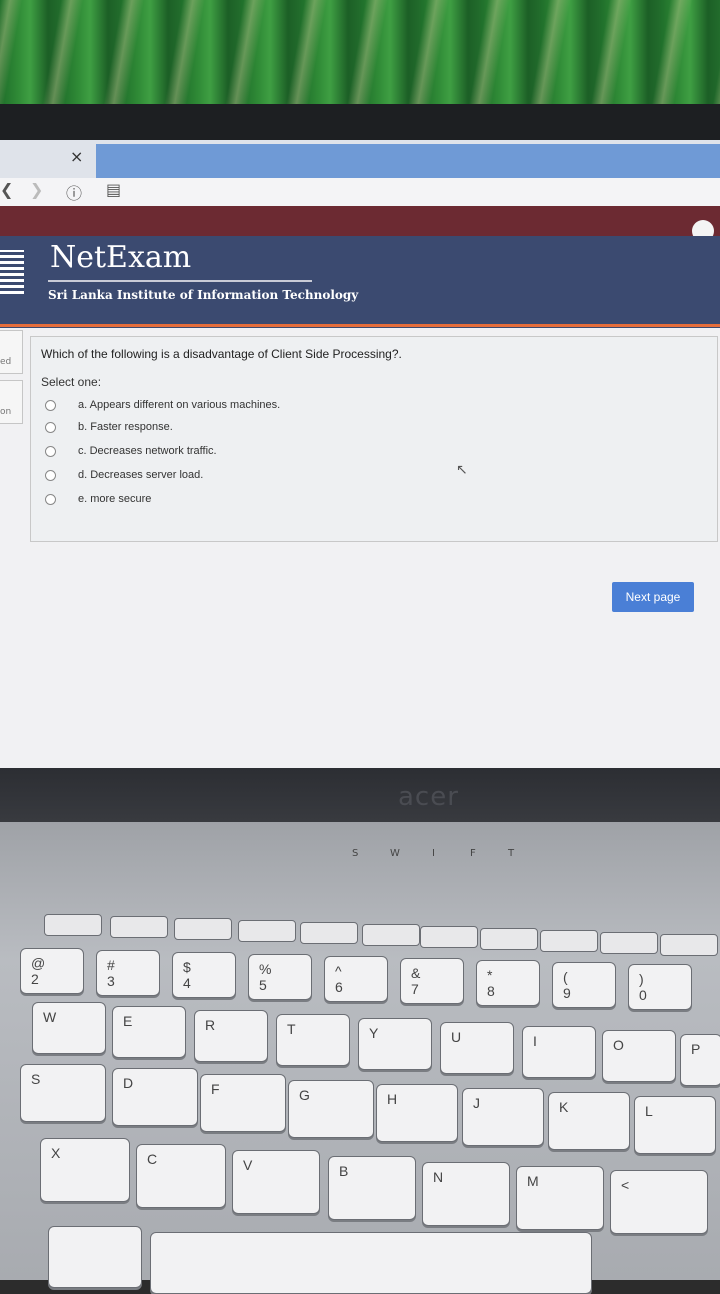 This screenshot has height=1294, width=720. What do you see at coordinates (415, 989) in the screenshot?
I see `key-label: 7` at bounding box center [415, 989].